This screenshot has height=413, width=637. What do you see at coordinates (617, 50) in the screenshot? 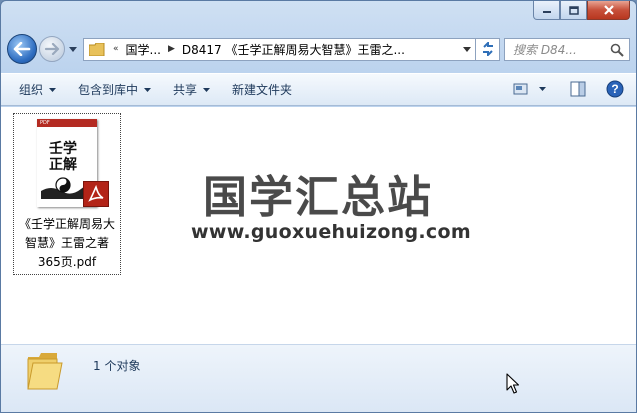
I see `search-icon` at bounding box center [617, 50].